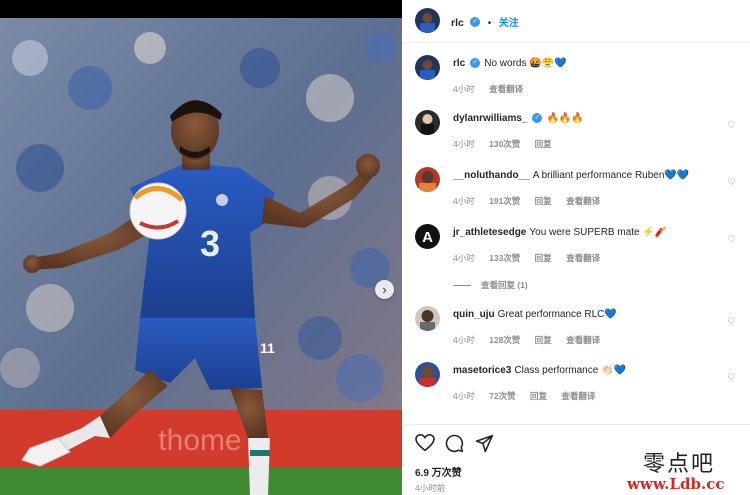 This screenshot has height=495, width=750. What do you see at coordinates (598, 232) in the screenshot?
I see `comment-text: You were SUPERB mate ⚡🧨` at bounding box center [598, 232].